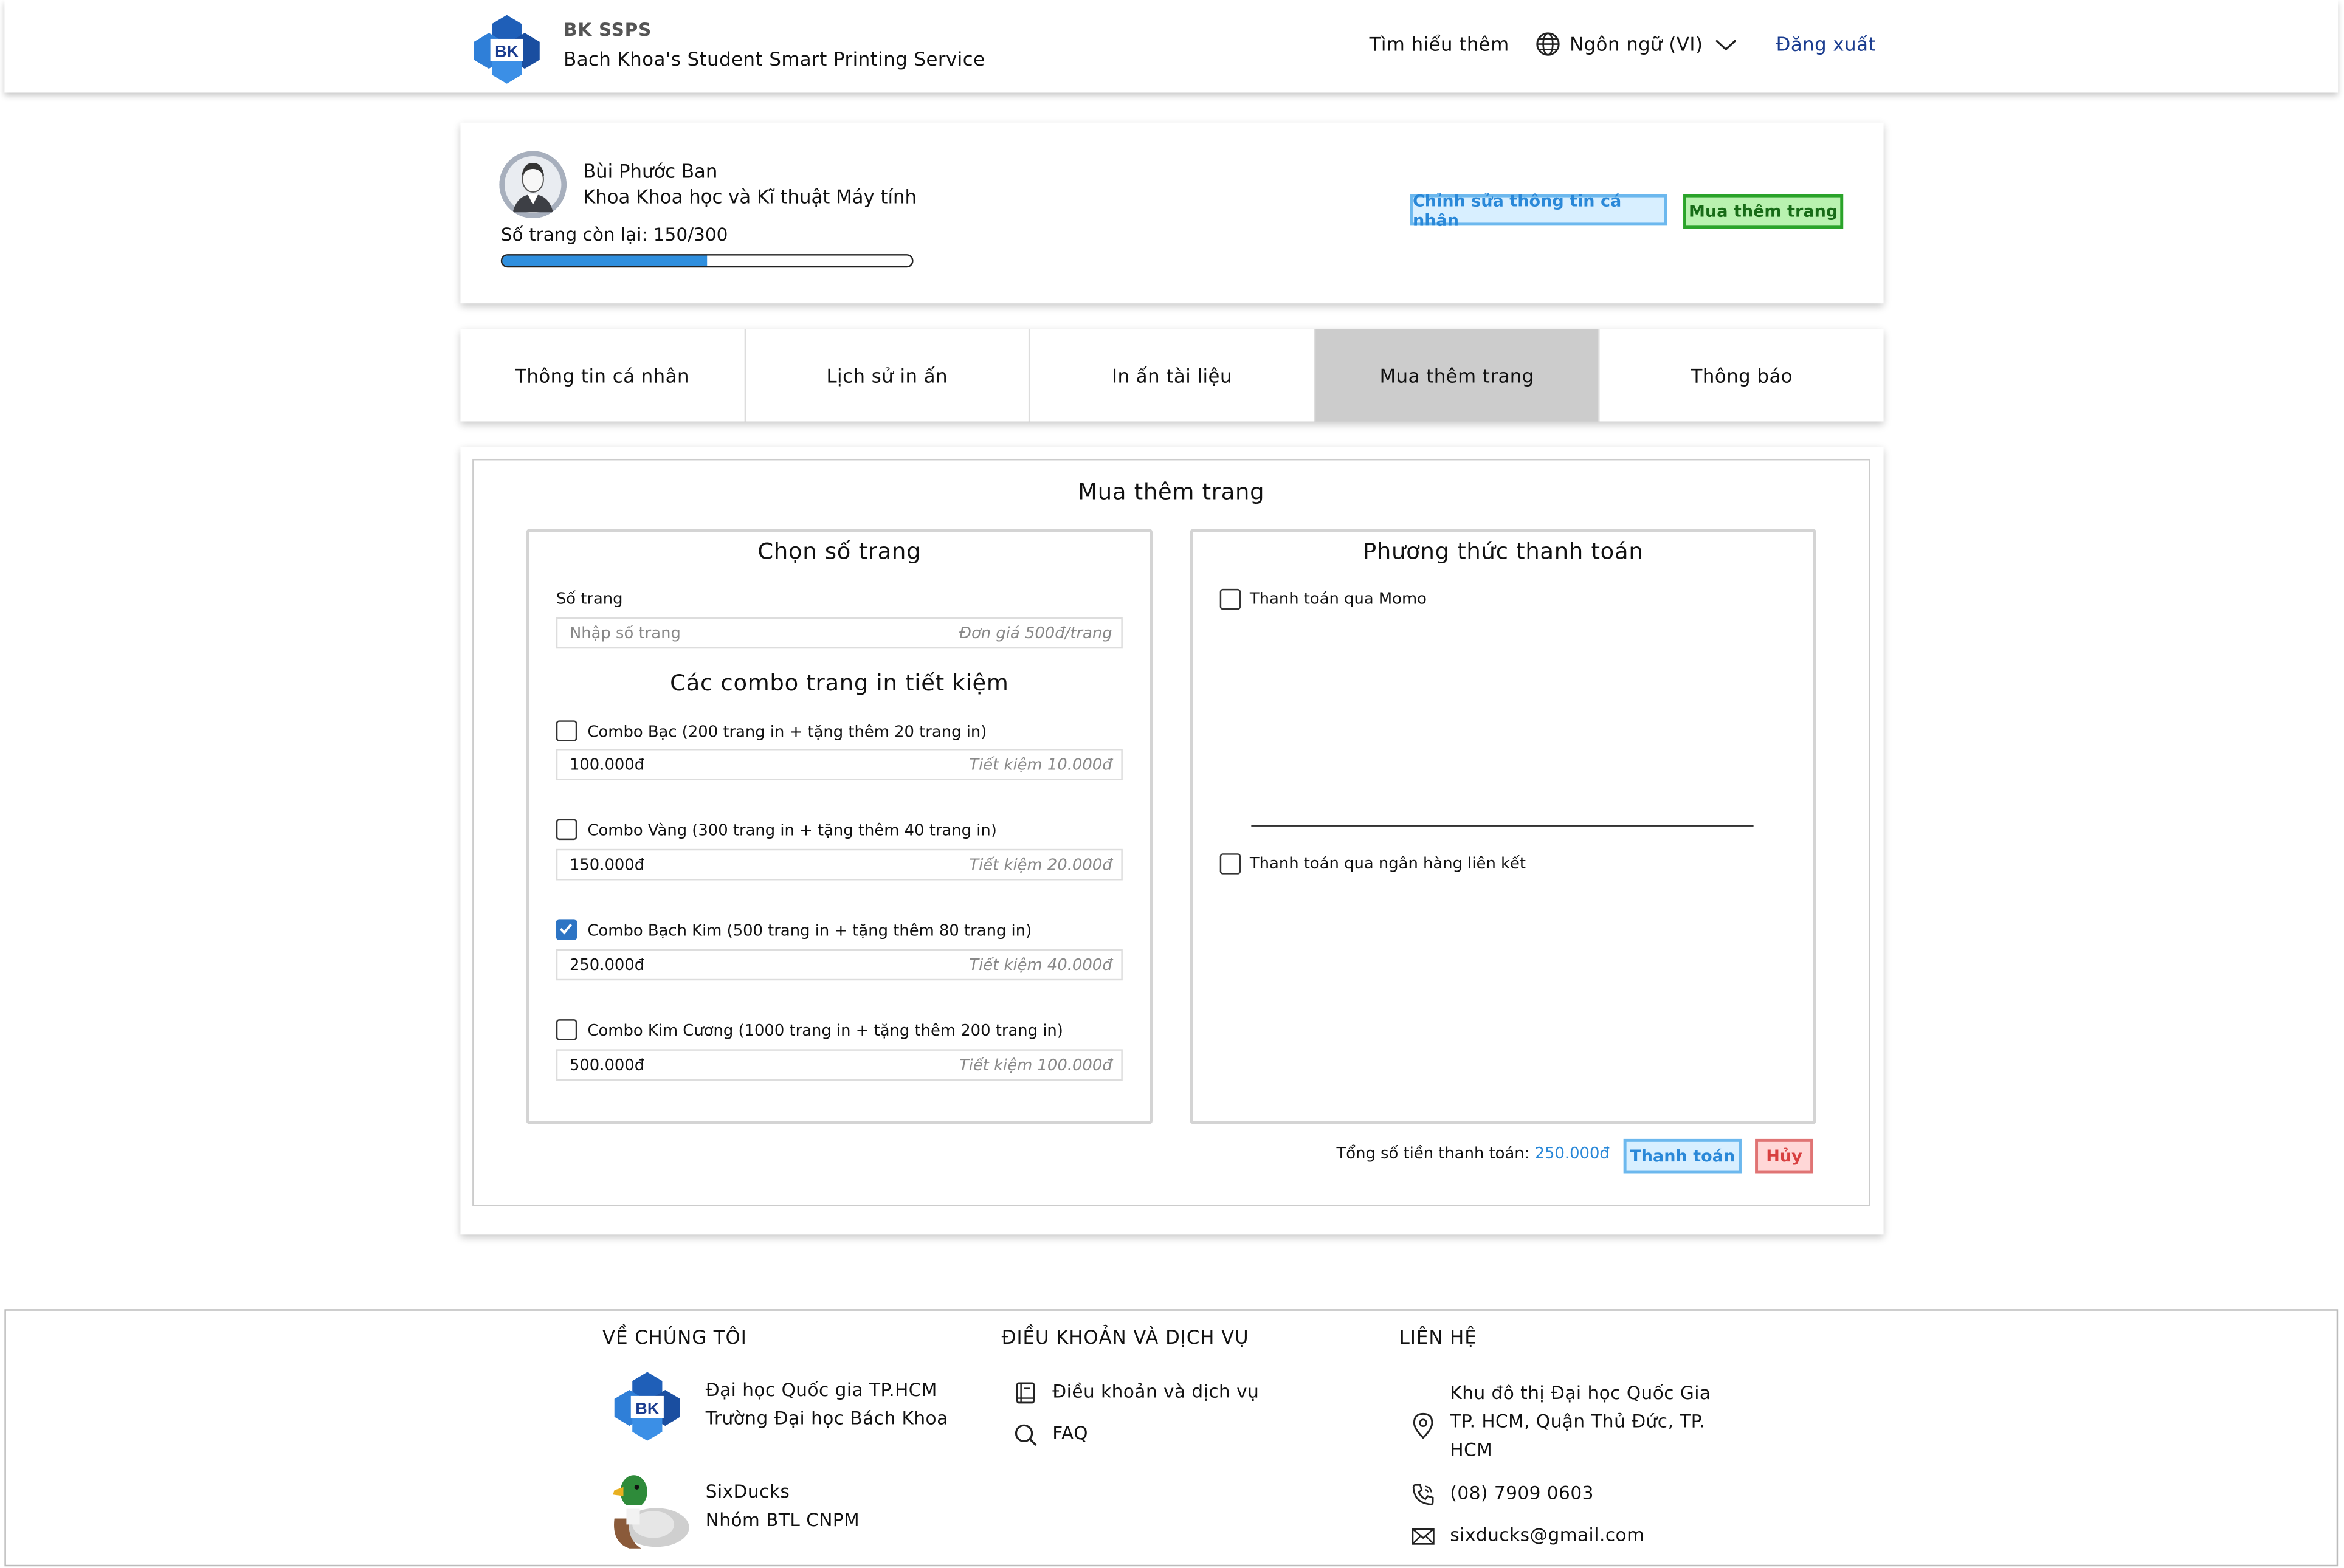  Describe the element at coordinates (603, 375) in the screenshot. I see `tab-personal-info: Thông tin cá nhân` at that location.